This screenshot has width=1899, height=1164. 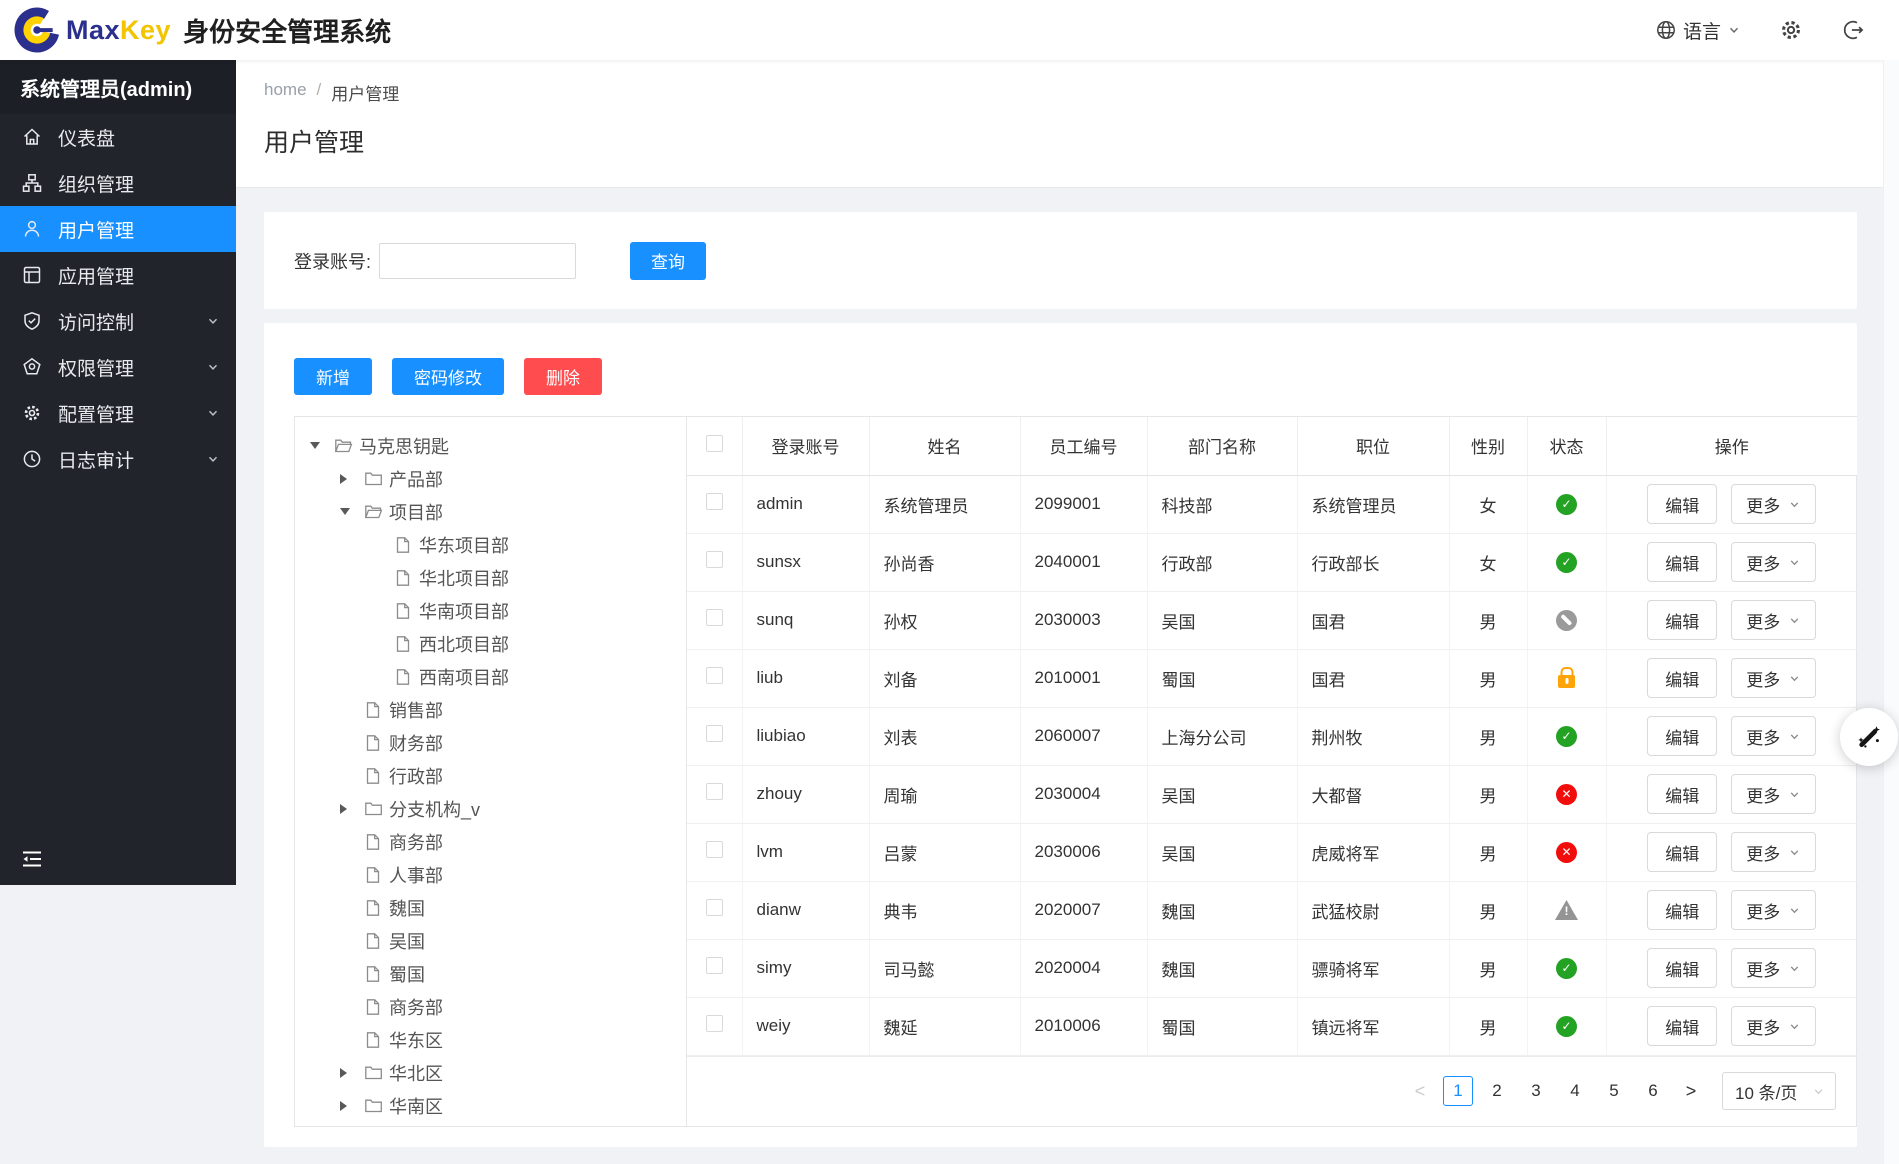 What do you see at coordinates (490, 973) in the screenshot?
I see `tree-node: 蜀国` at bounding box center [490, 973].